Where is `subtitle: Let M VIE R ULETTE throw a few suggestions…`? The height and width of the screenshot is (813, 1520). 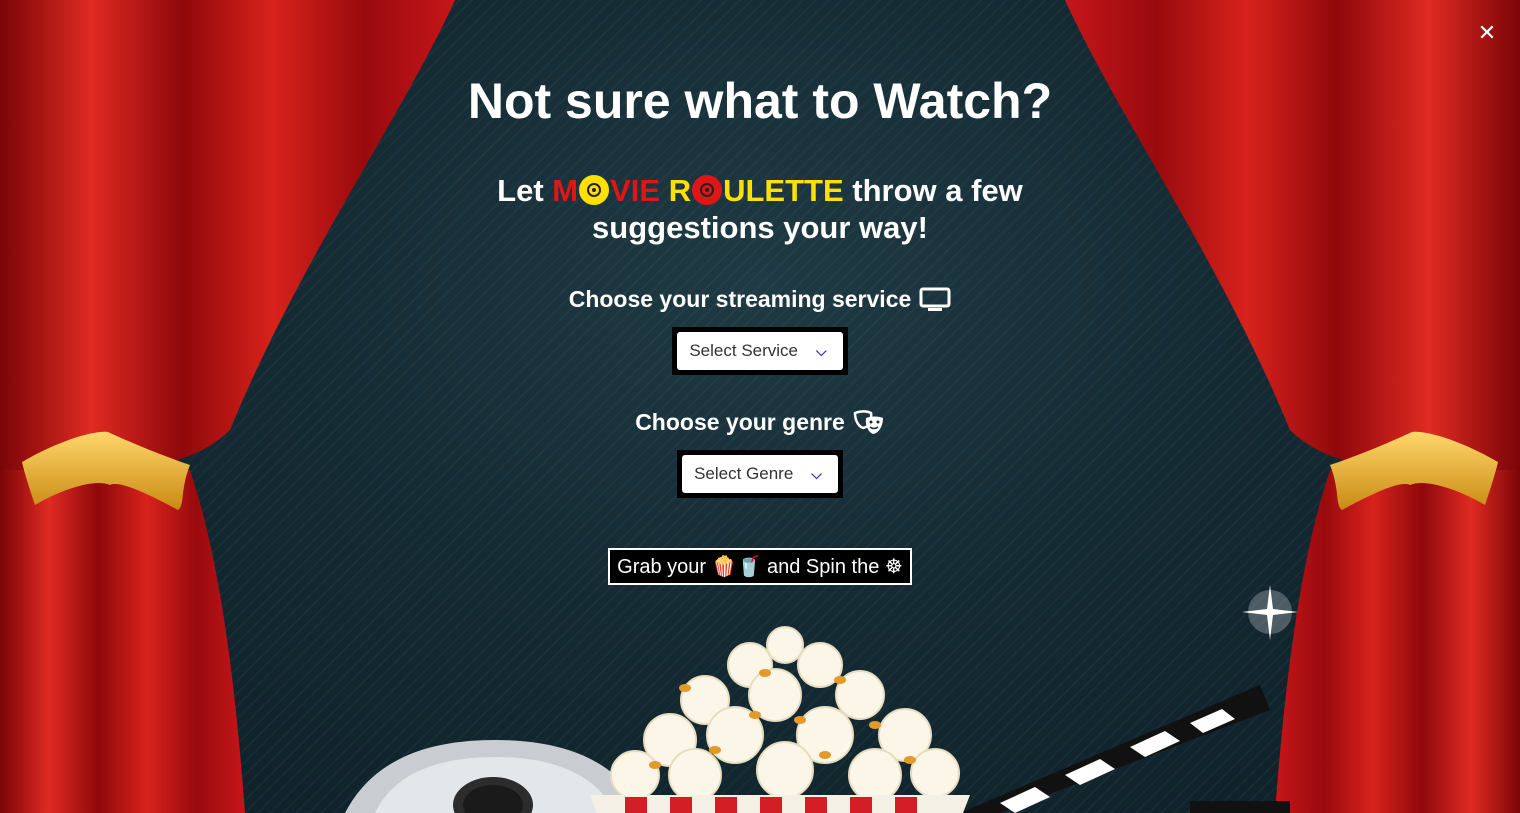
subtitle: Let M VIE R ULETTE throw a few suggestions… is located at coordinates (760, 209).